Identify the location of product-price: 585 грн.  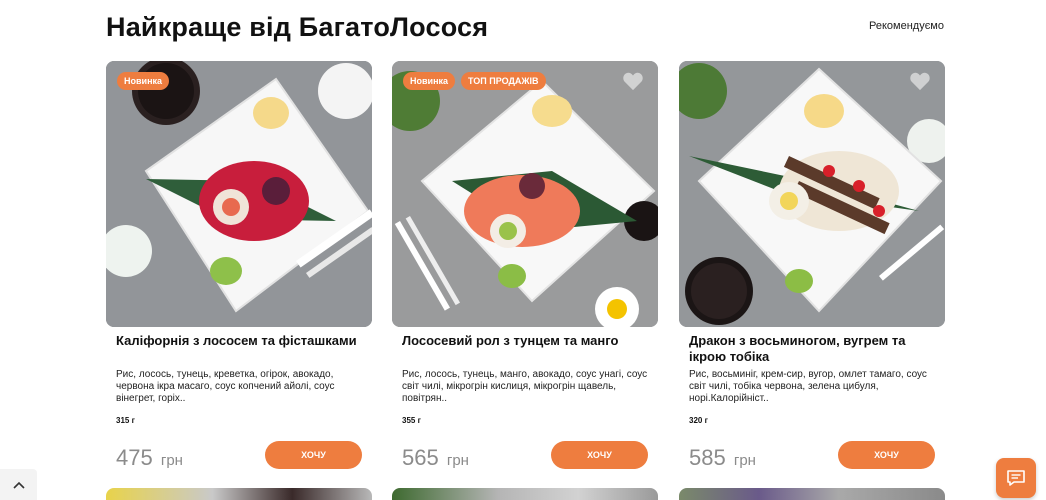
(722, 458).